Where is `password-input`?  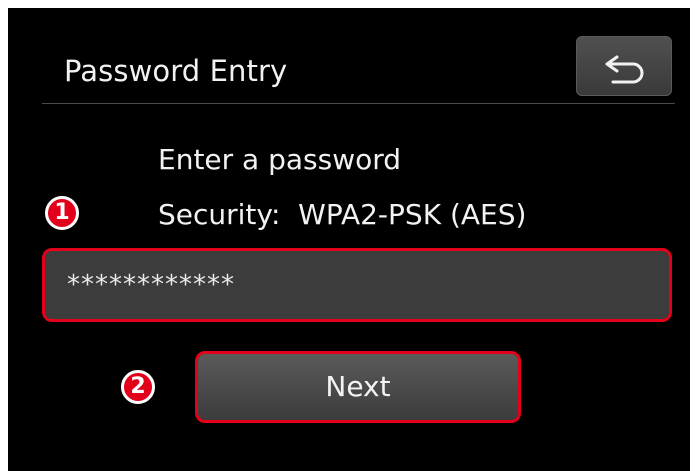
password-input is located at coordinates (357, 285).